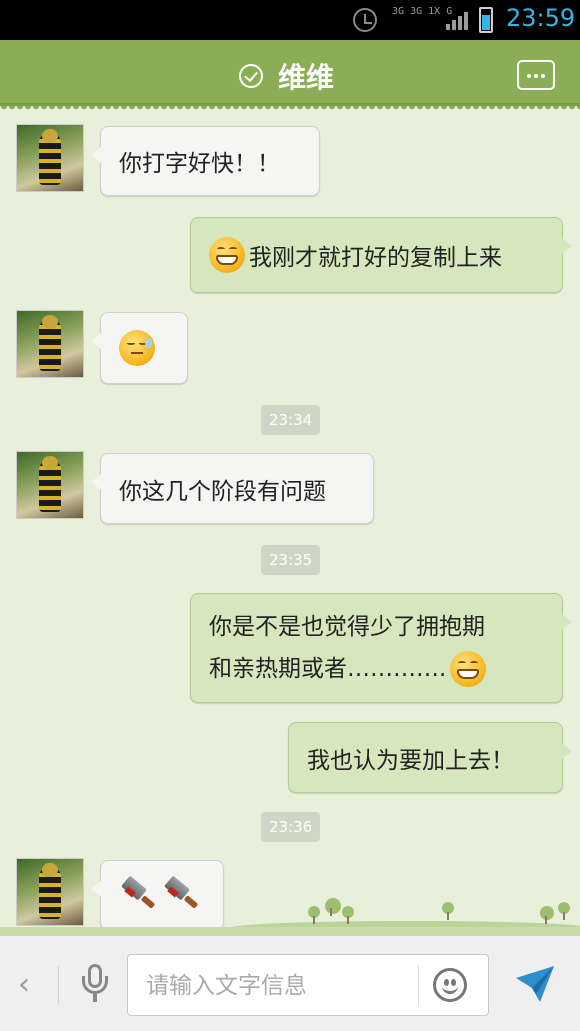 The height and width of the screenshot is (1031, 580). Describe the element at coordinates (137, 348) in the screenshot. I see `sweat-face-emoji-icon` at that location.